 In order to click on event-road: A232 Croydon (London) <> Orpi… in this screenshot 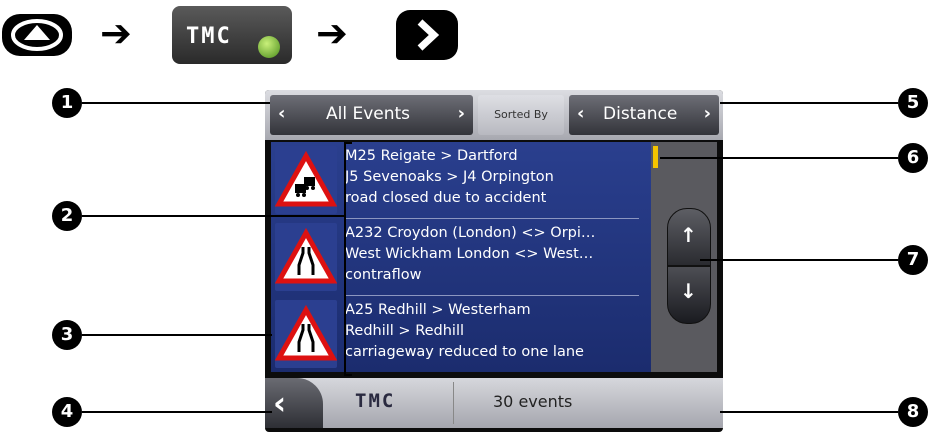, I will do `click(470, 233)`.